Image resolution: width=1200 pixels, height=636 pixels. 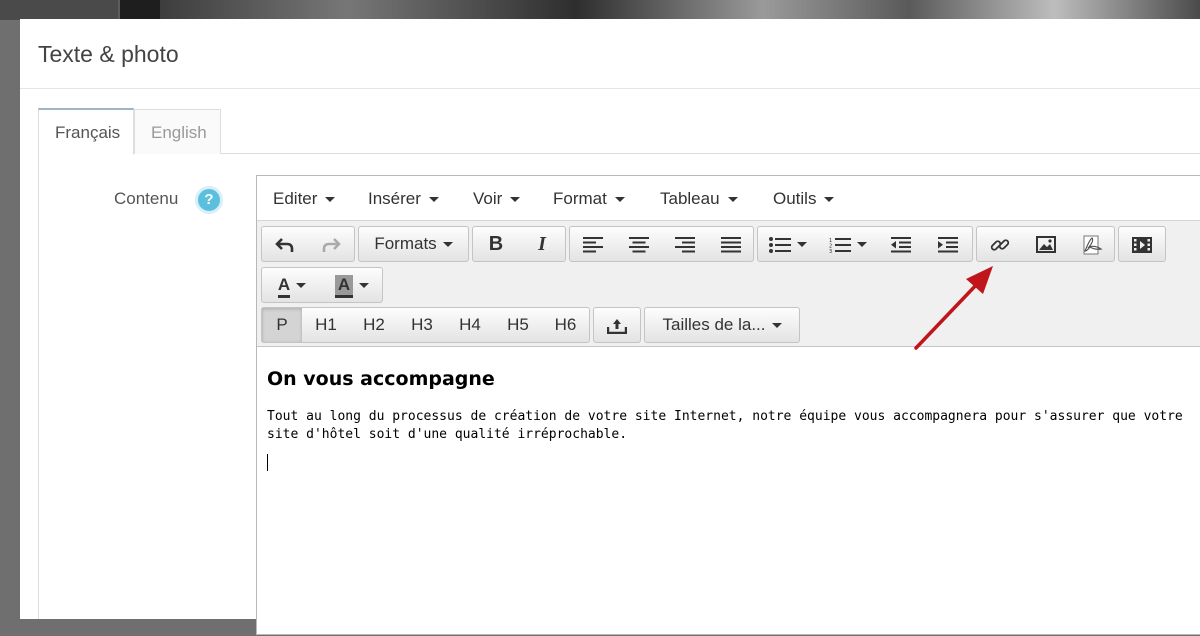 I want to click on list-group: 123, so click(x=865, y=244).